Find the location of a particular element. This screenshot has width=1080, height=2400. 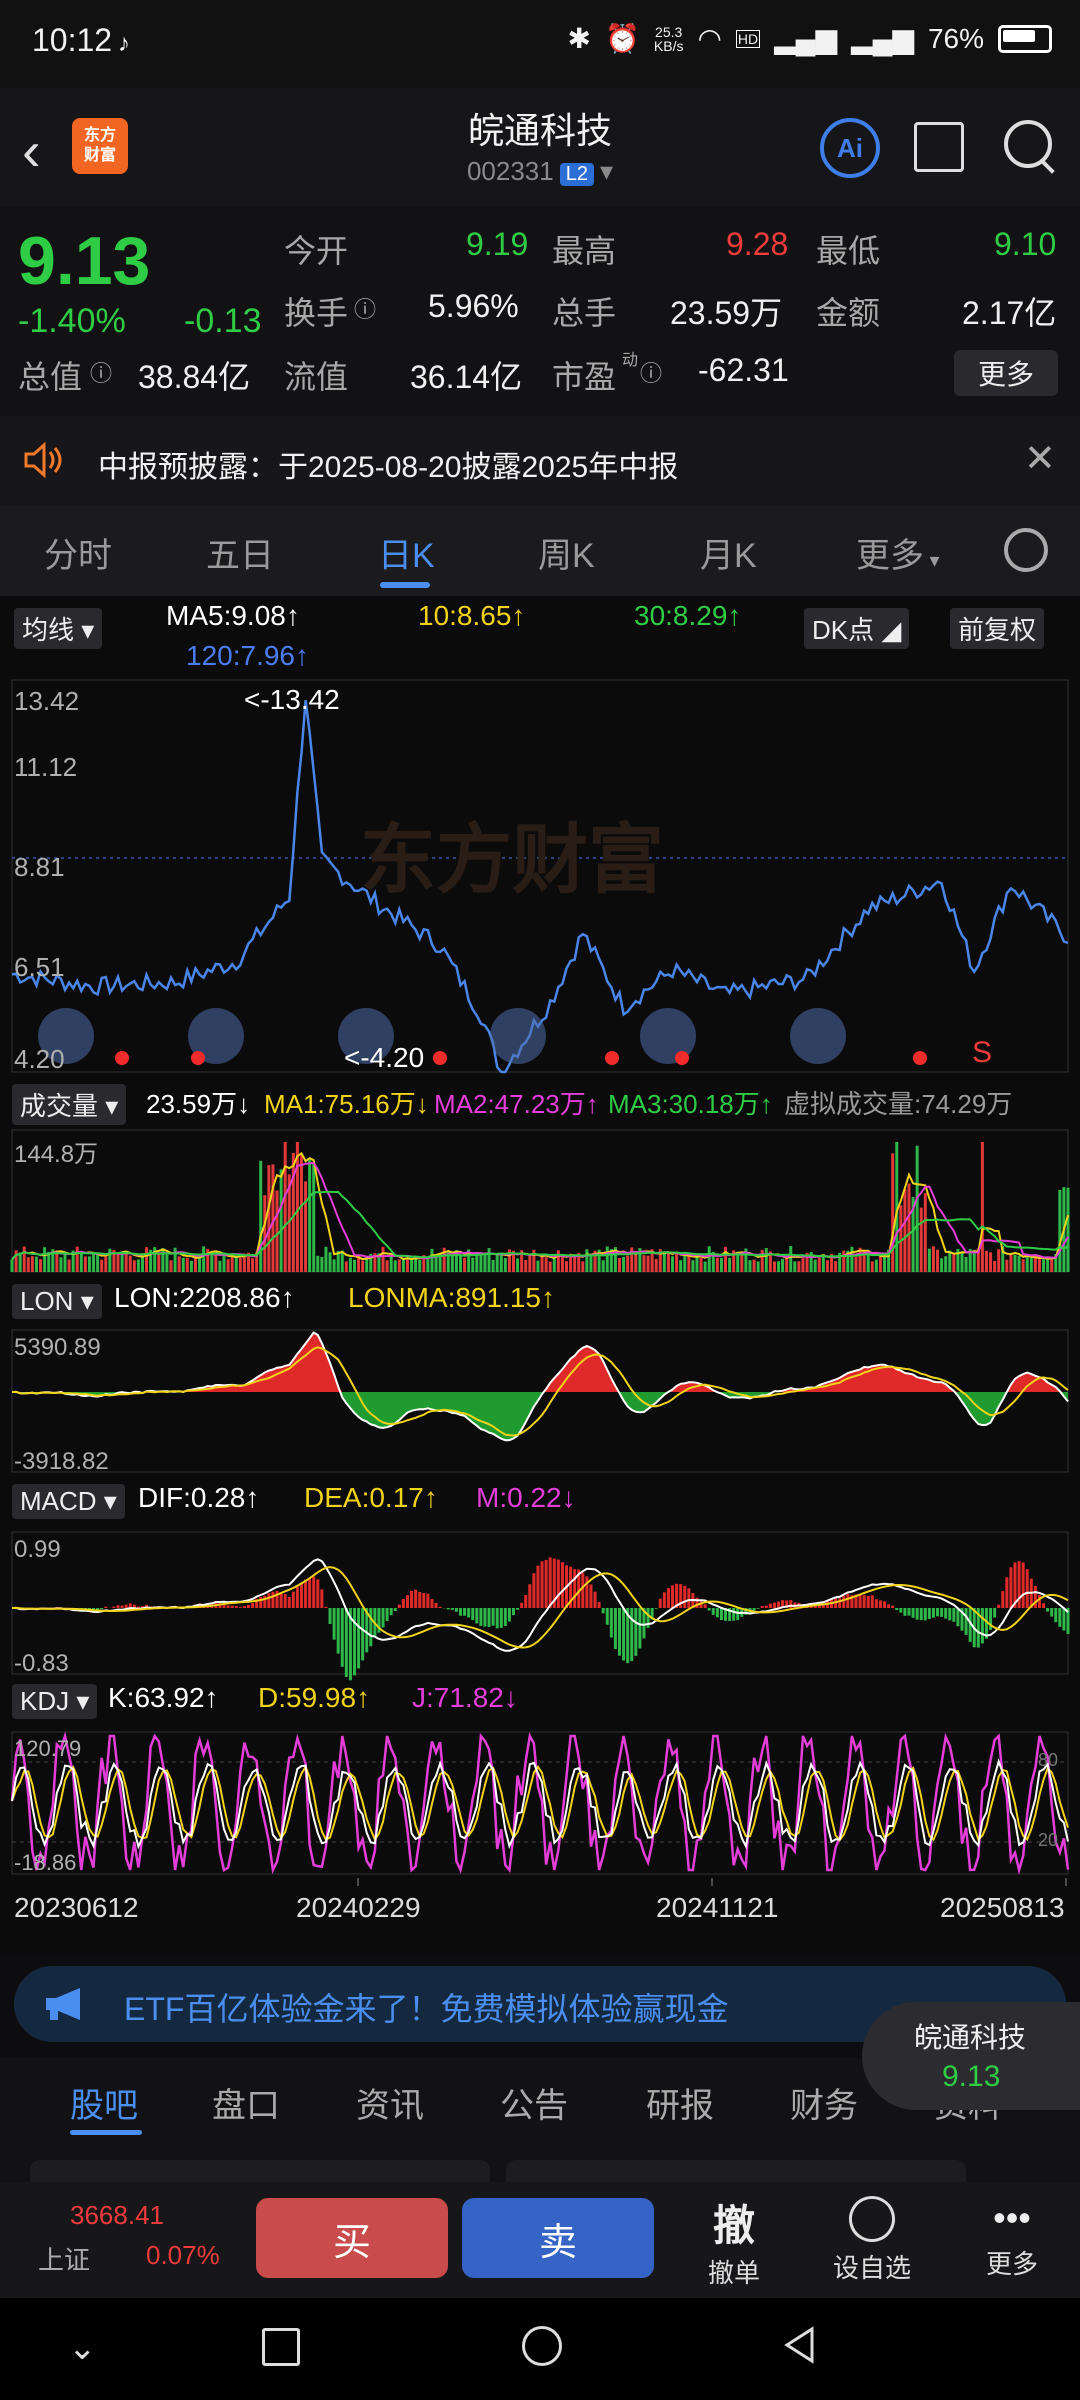

tab-monthly-k: 月K is located at coordinates (728, 552).